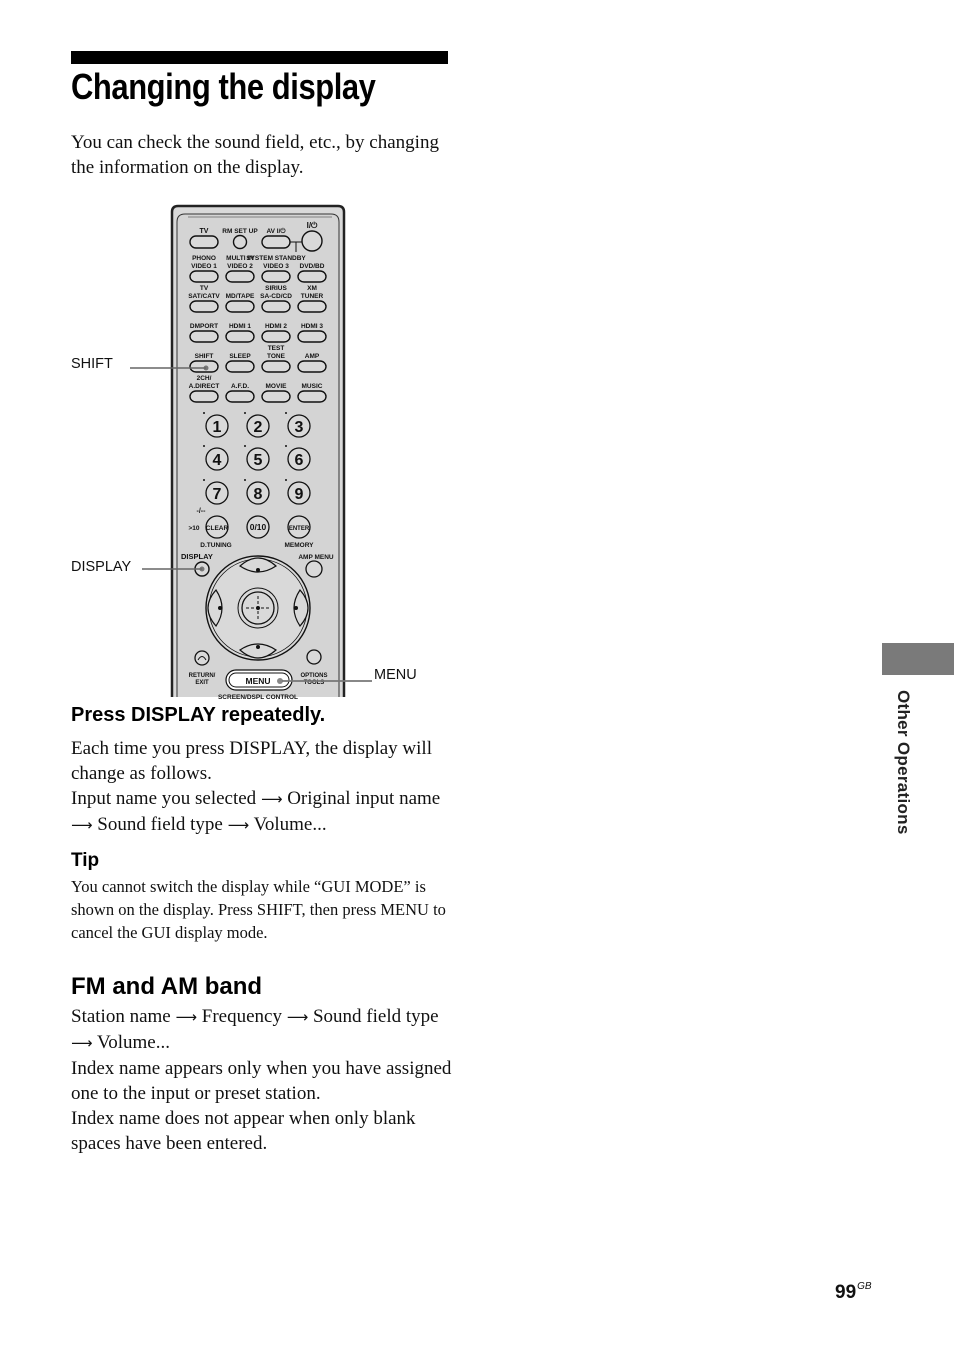 The height and width of the screenshot is (1352, 954). What do you see at coordinates (204, 266) in the screenshot?
I see `key-label: VIDEO 1` at bounding box center [204, 266].